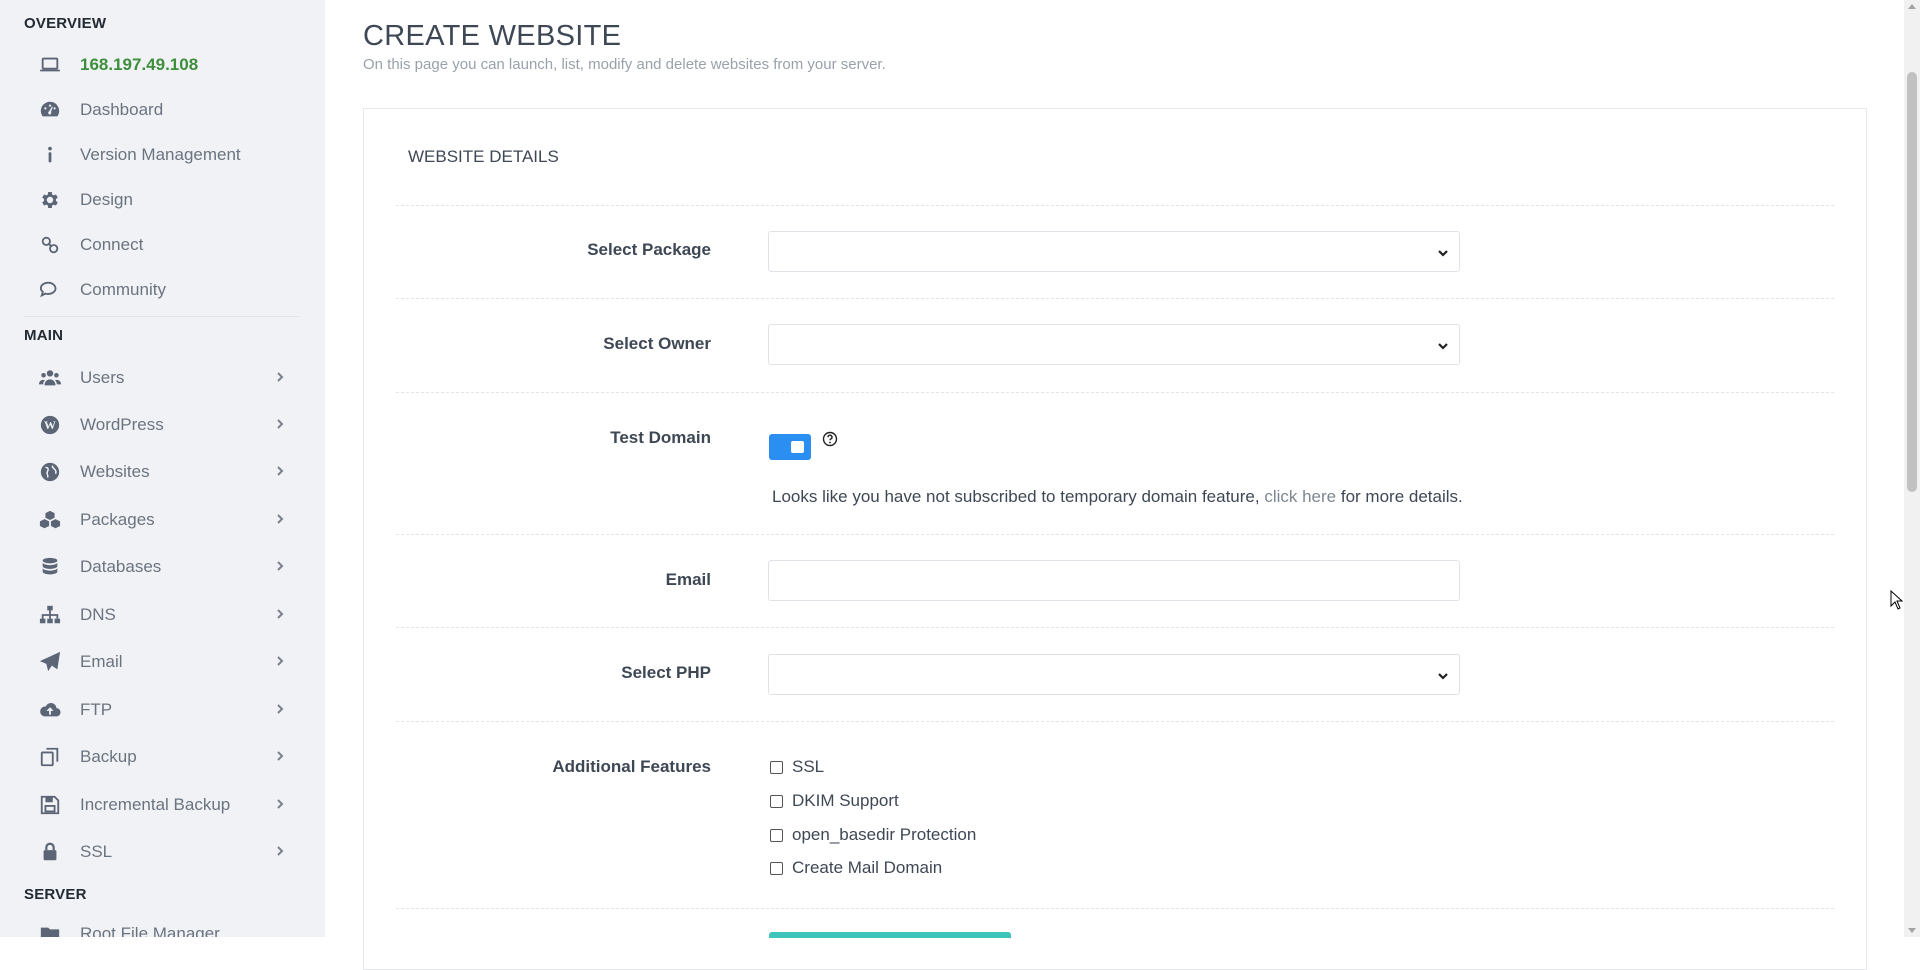 The image size is (1920, 970). Describe the element at coordinates (830, 439) in the screenshot. I see `question-circle-icon` at that location.